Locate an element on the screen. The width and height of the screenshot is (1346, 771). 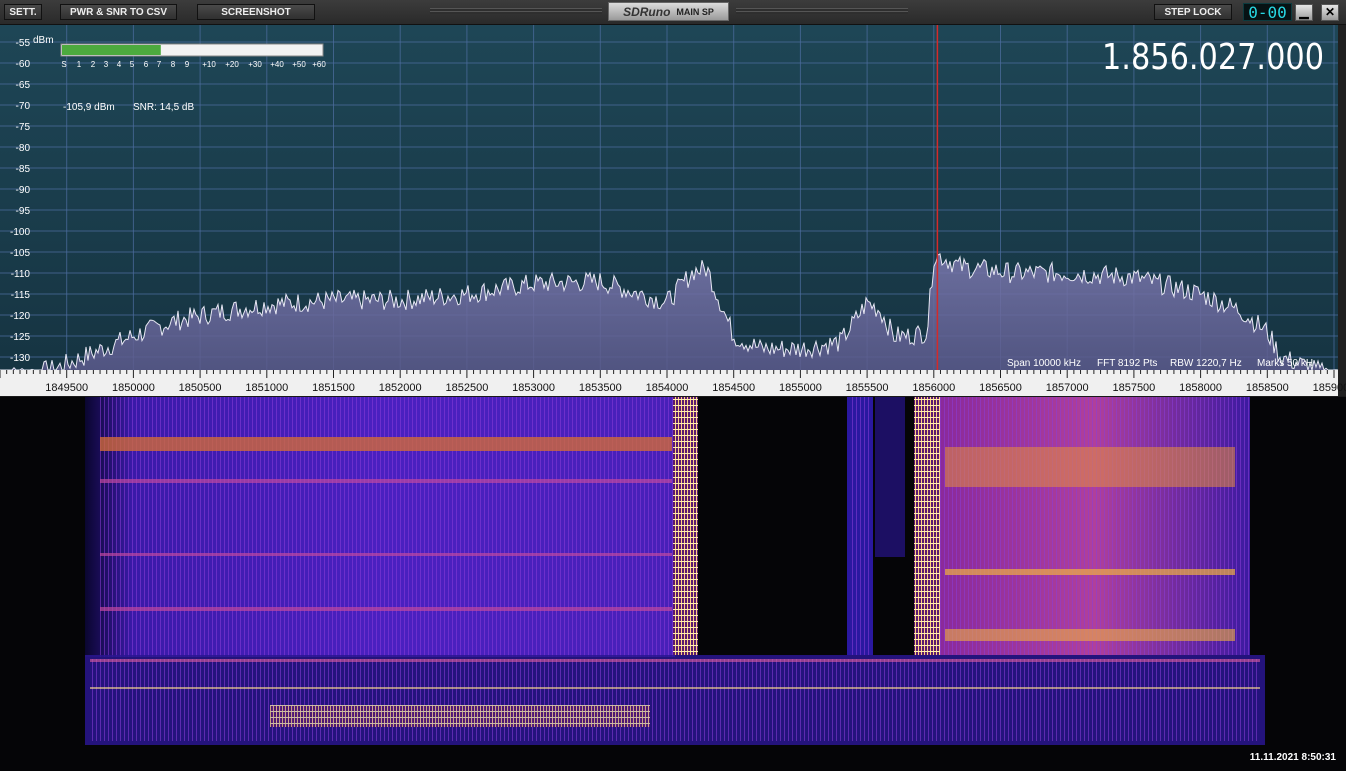
x-tick-label: 1856500 is located at coordinates (1000, 388).